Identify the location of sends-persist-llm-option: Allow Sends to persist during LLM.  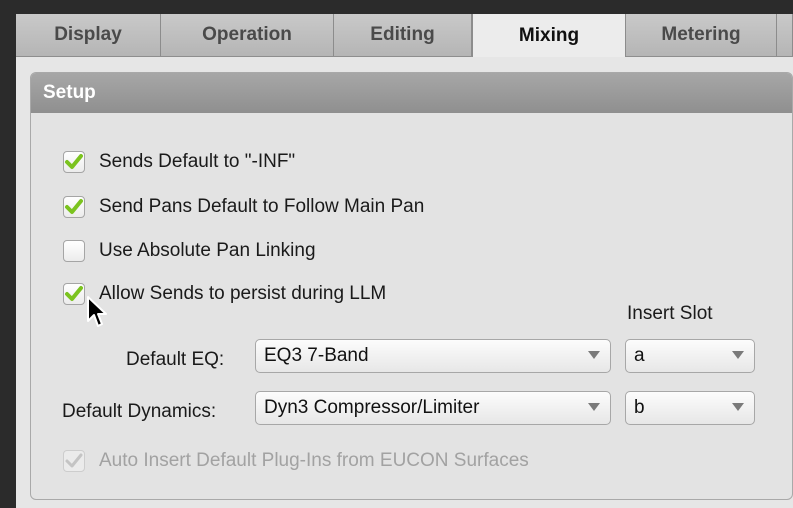
(224, 294).